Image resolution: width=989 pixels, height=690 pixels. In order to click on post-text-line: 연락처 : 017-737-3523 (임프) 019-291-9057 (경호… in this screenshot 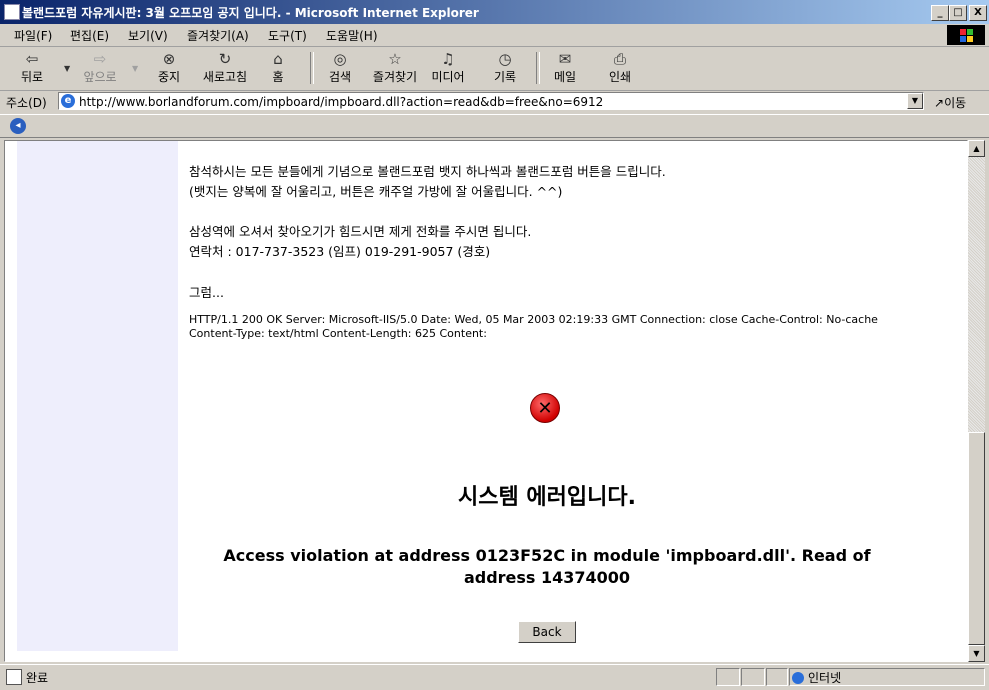, I will do `click(340, 251)`.